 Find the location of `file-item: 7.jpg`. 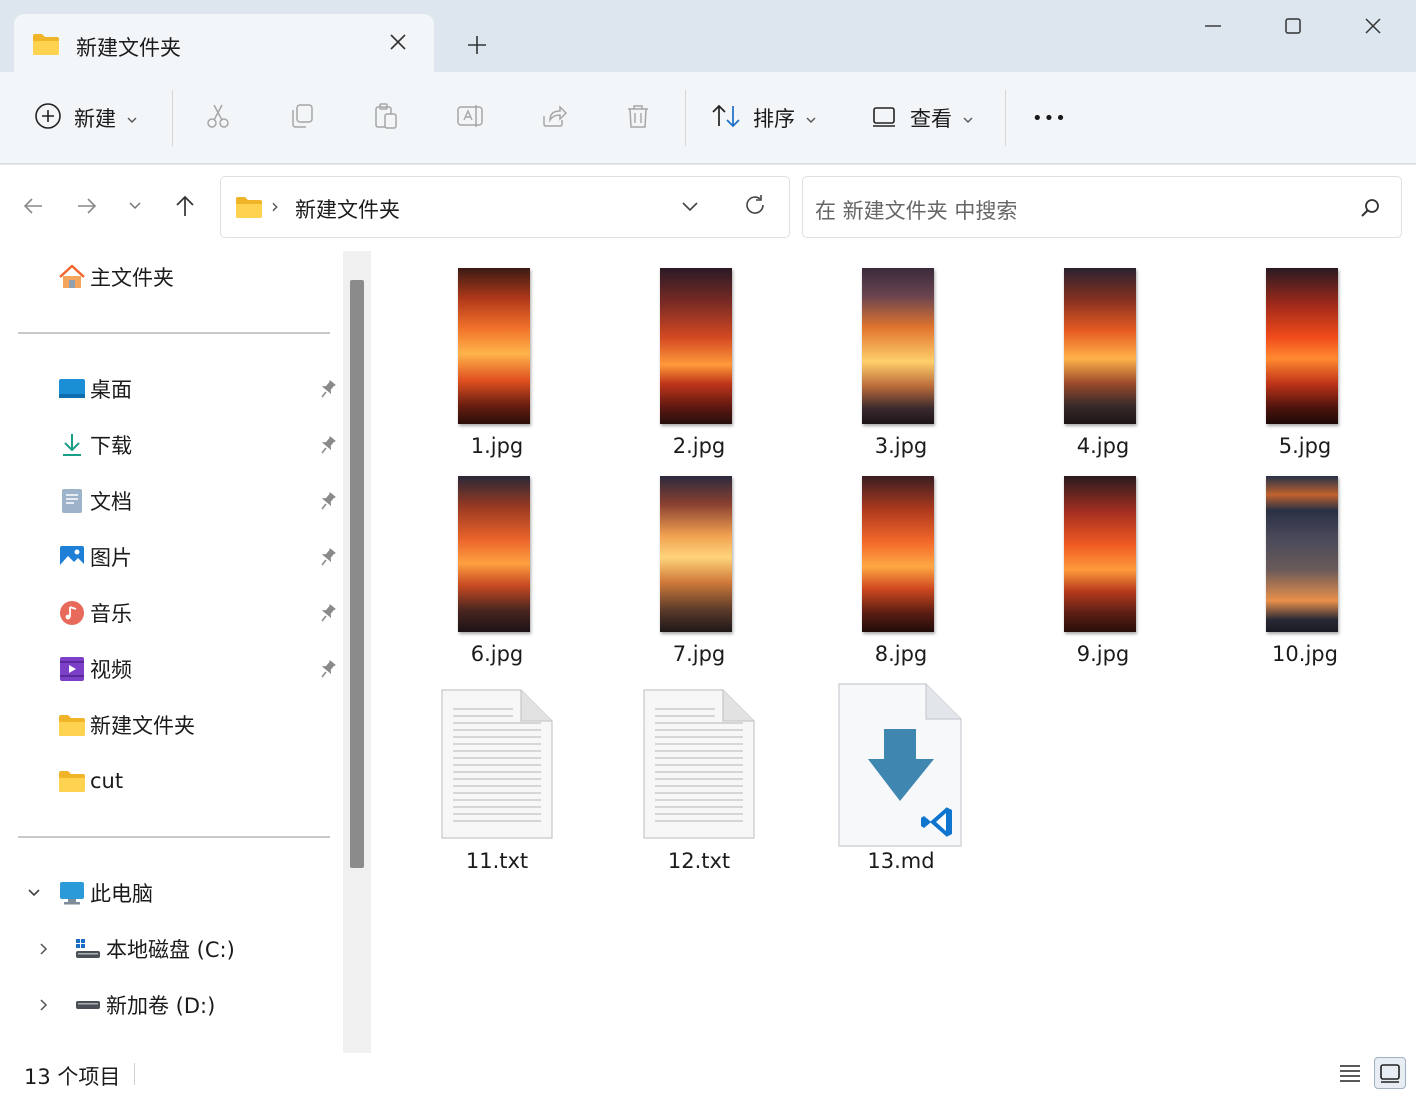

file-item: 7.jpg is located at coordinates (699, 574).